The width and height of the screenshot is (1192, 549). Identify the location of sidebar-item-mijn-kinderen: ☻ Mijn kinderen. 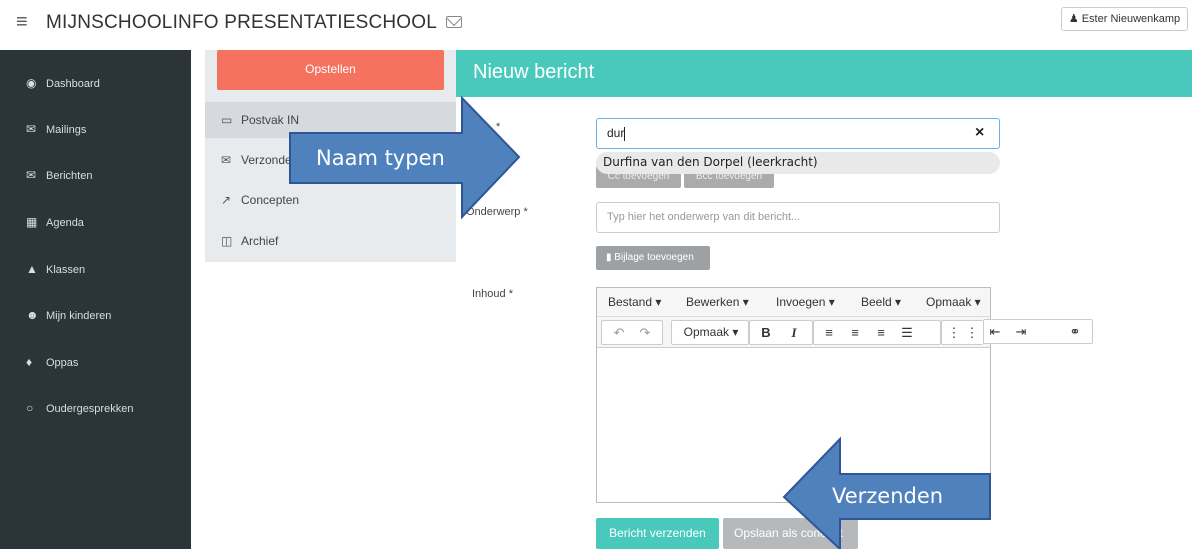
(95, 315).